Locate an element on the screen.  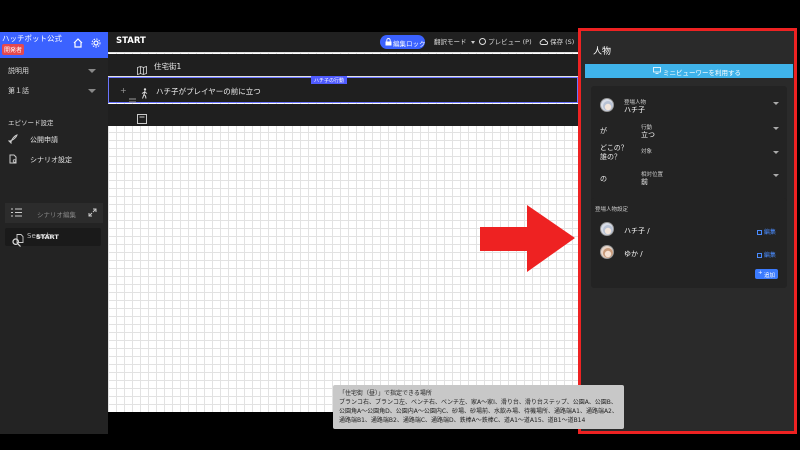
monitor-icon is located at coordinates (657, 71).